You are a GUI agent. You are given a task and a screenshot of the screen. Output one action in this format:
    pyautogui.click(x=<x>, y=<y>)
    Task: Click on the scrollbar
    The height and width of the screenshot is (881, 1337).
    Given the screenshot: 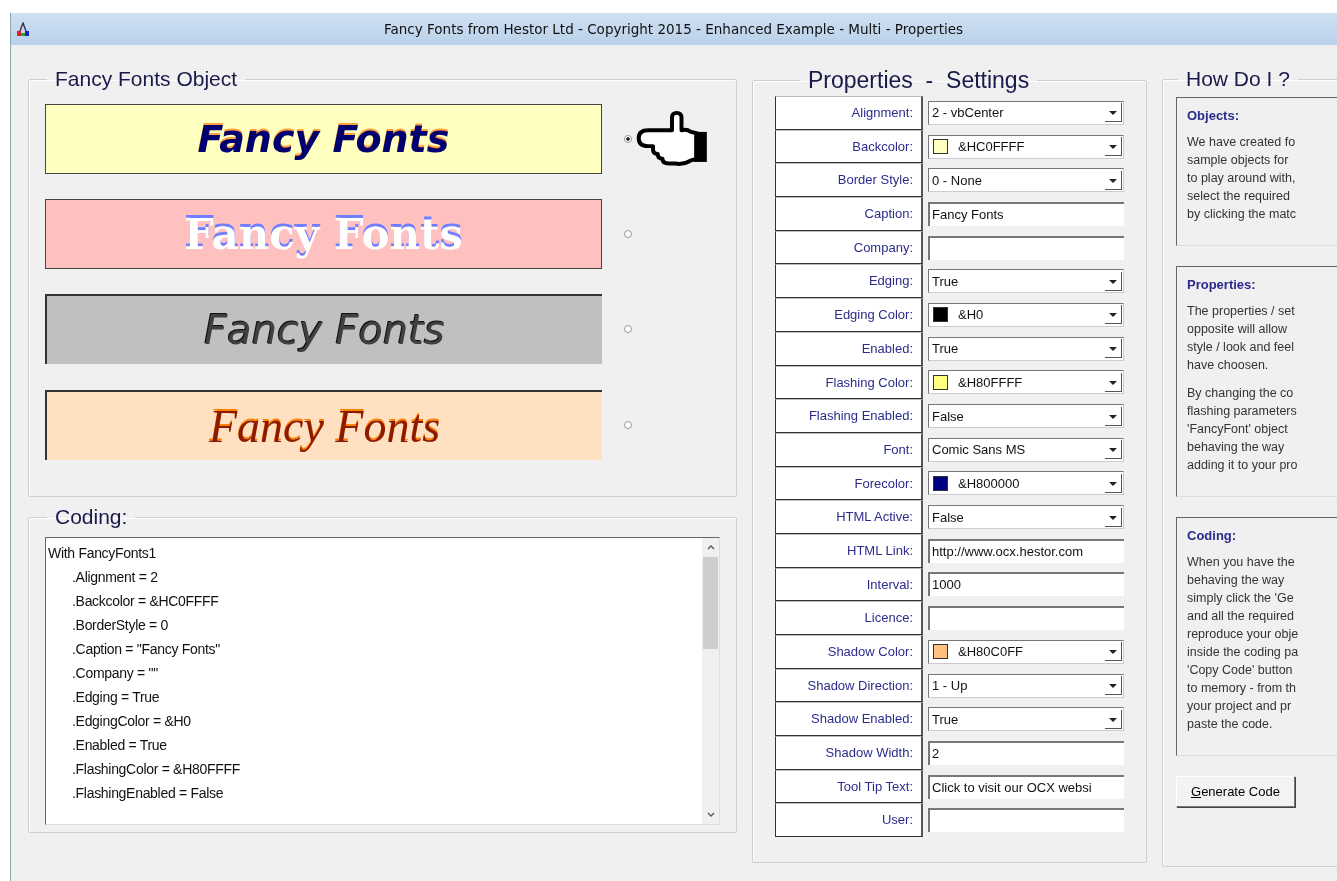 What is the action you would take?
    pyautogui.click(x=710, y=681)
    